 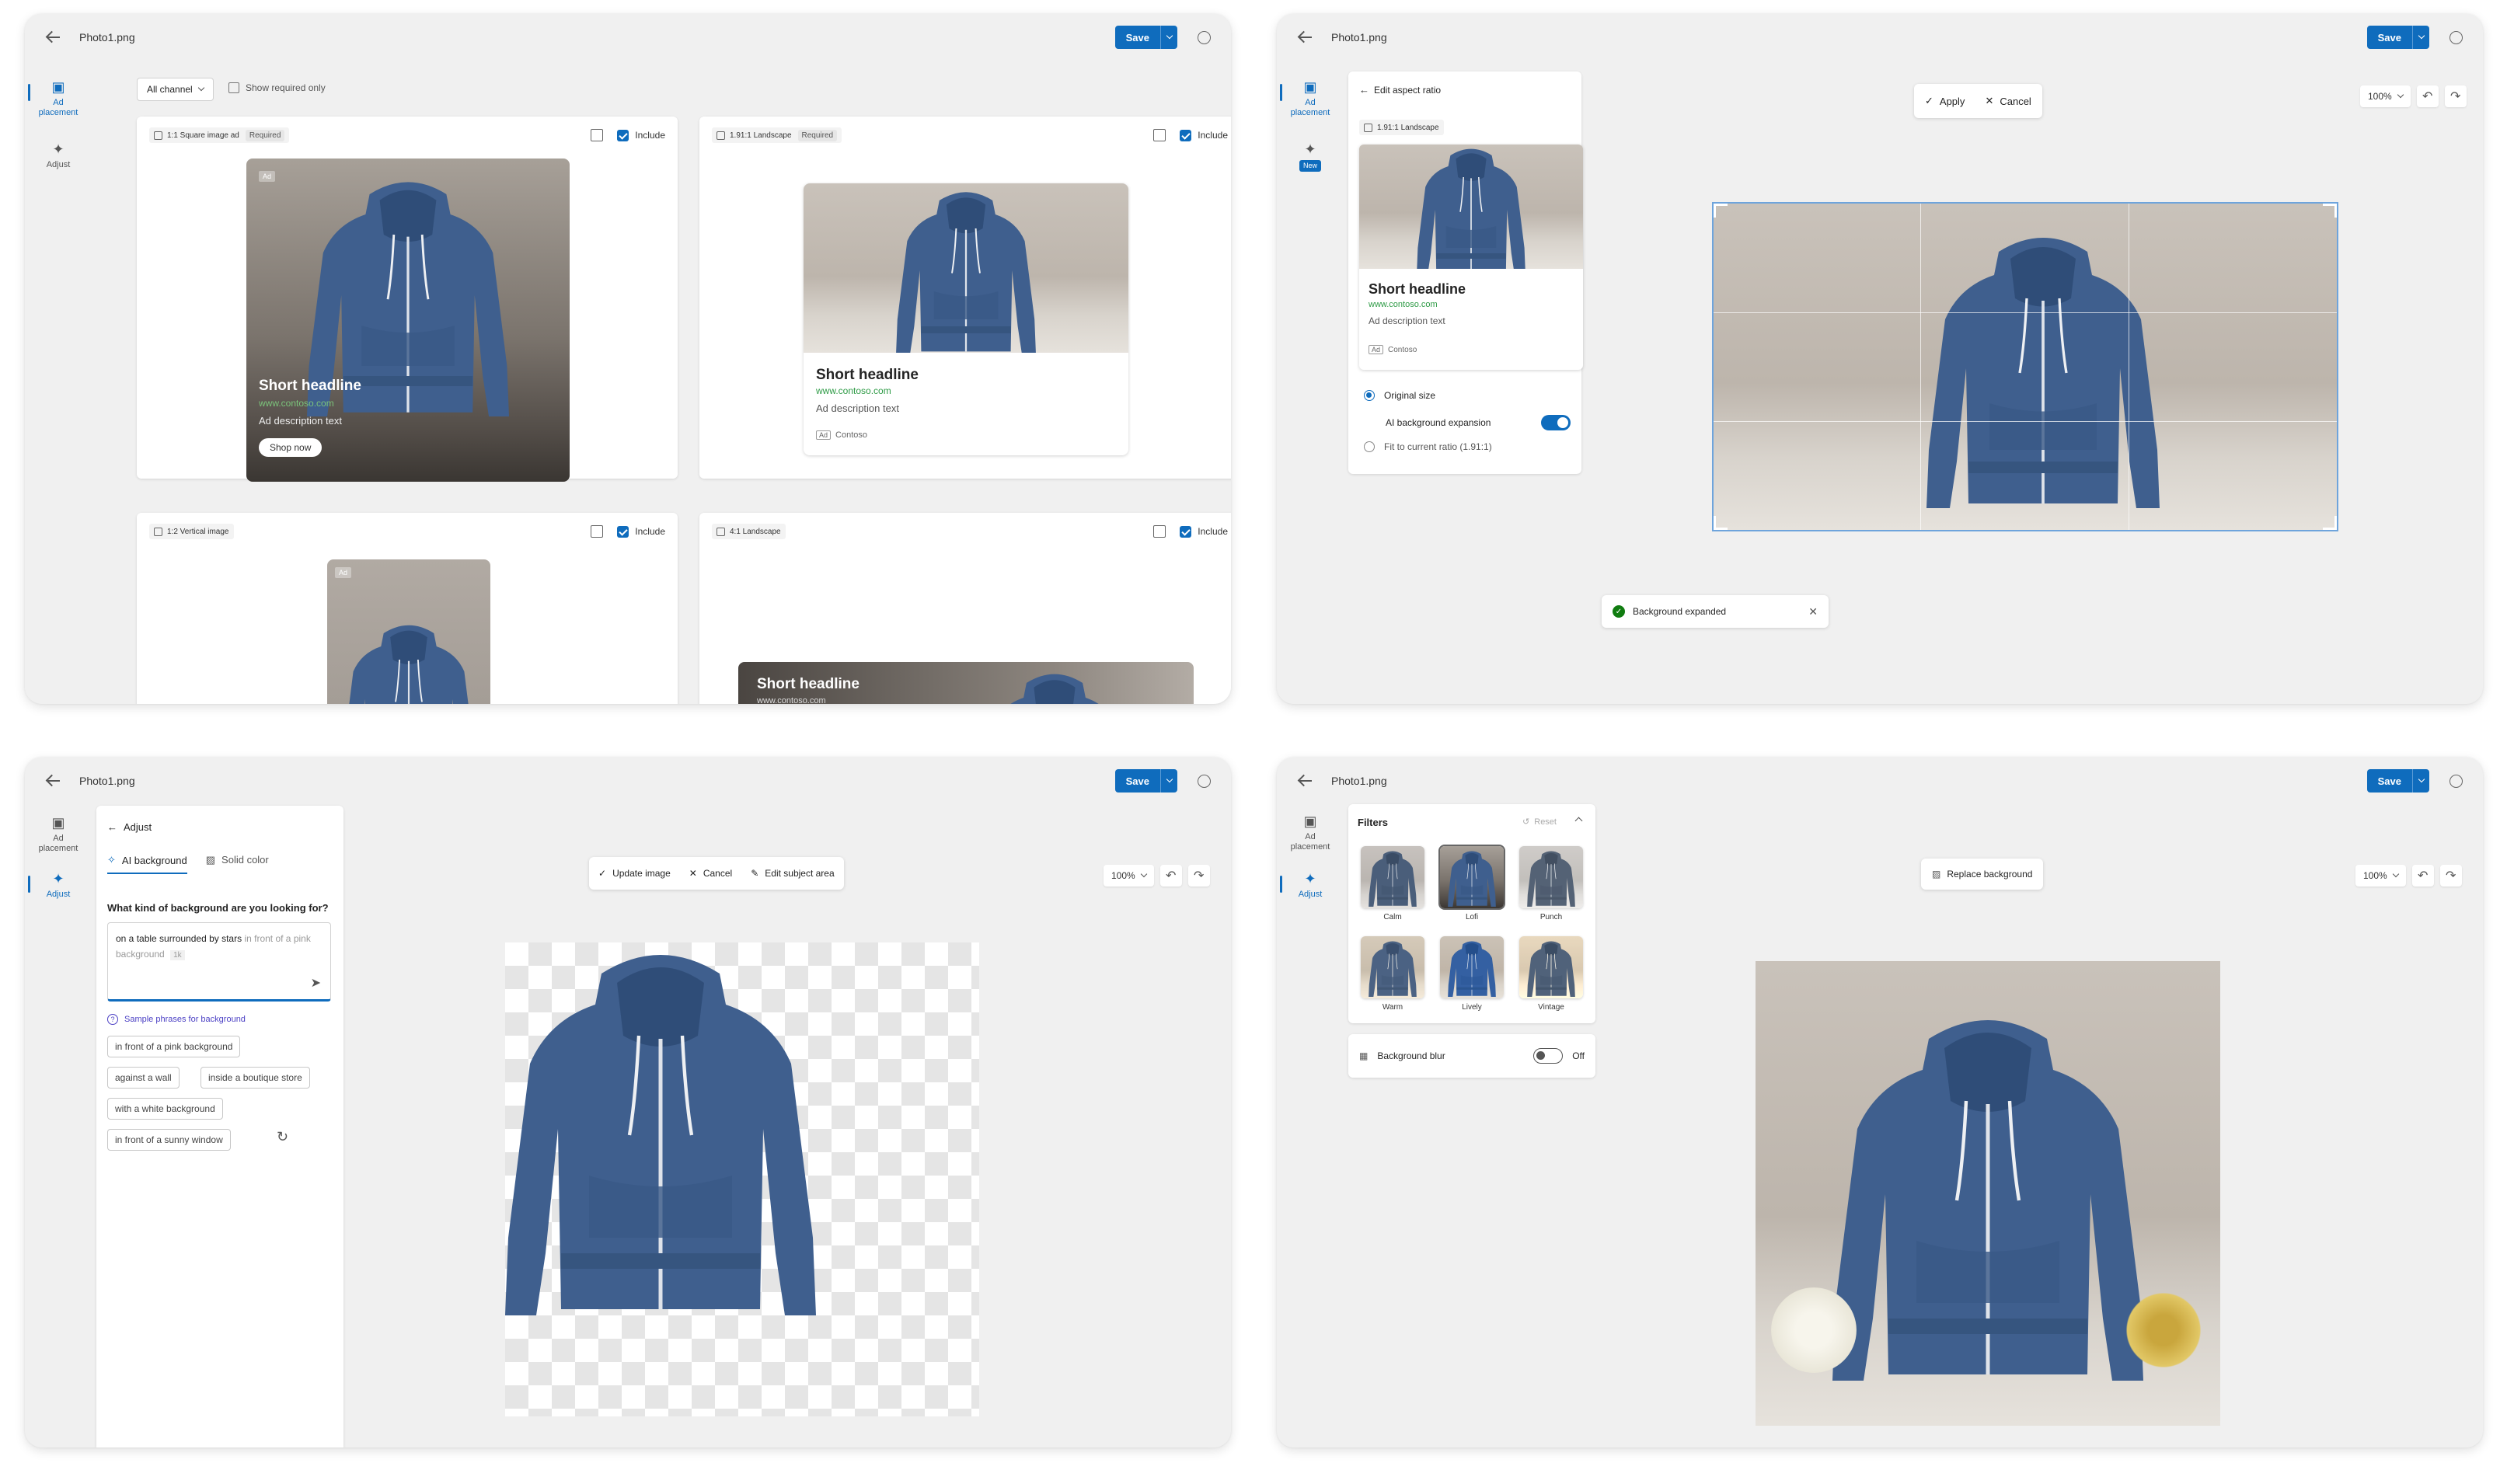 What do you see at coordinates (2380, 96) in the screenshot?
I see `zoom-value: 100%` at bounding box center [2380, 96].